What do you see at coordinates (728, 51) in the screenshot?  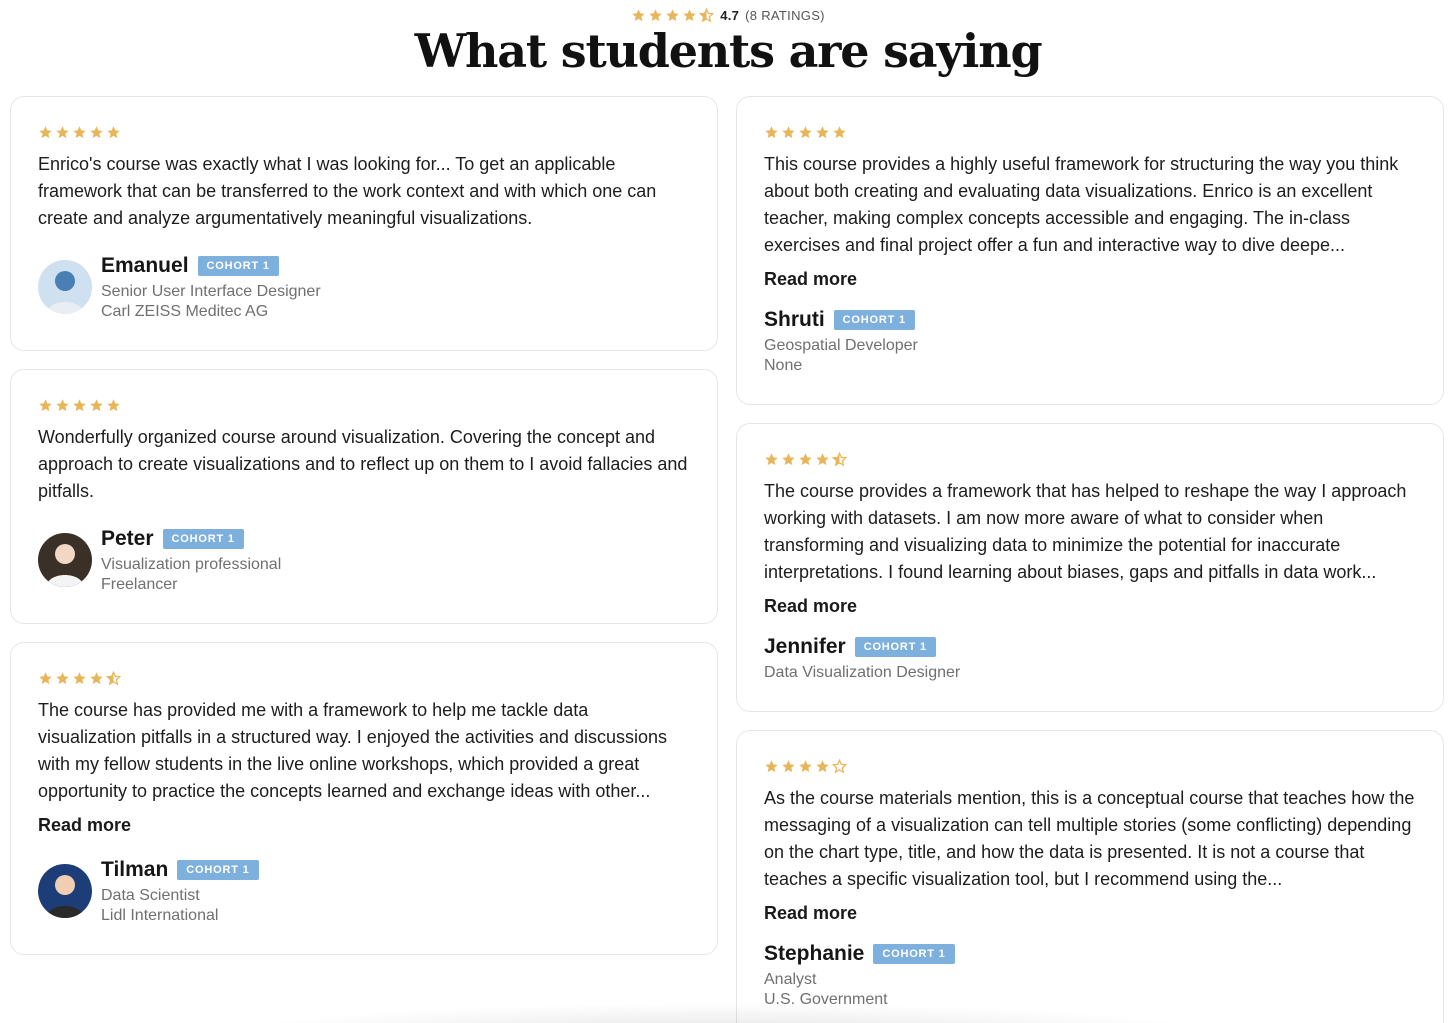 I see `page-title: What students are saying` at bounding box center [728, 51].